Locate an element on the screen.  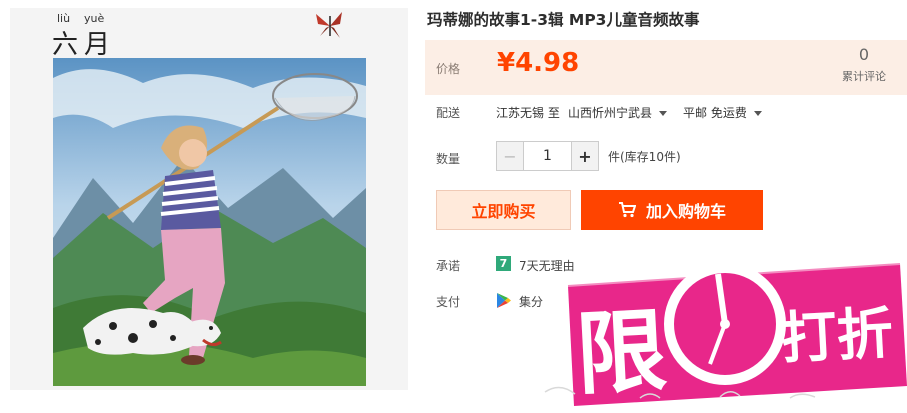
review-label: 累计评论 is located at coordinates (864, 76).